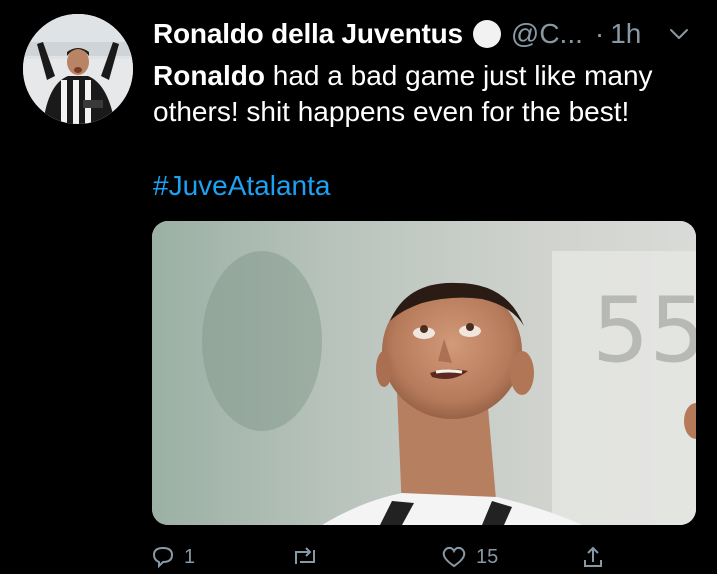 Image resolution: width=717 pixels, height=574 pixels. What do you see at coordinates (241, 186) in the screenshot?
I see `hashtag-link: #JuveAtalanta` at bounding box center [241, 186].